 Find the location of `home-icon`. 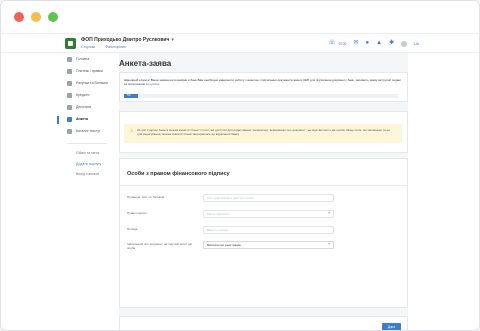

home-icon is located at coordinates (69, 59).